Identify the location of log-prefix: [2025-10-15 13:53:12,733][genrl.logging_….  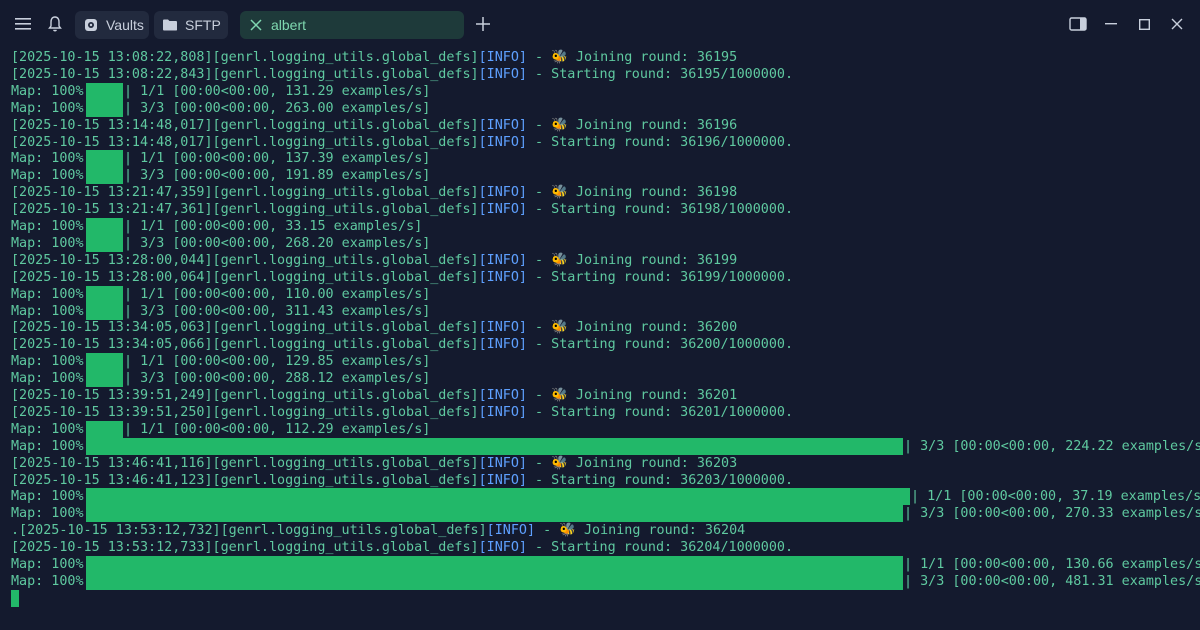
(245, 548).